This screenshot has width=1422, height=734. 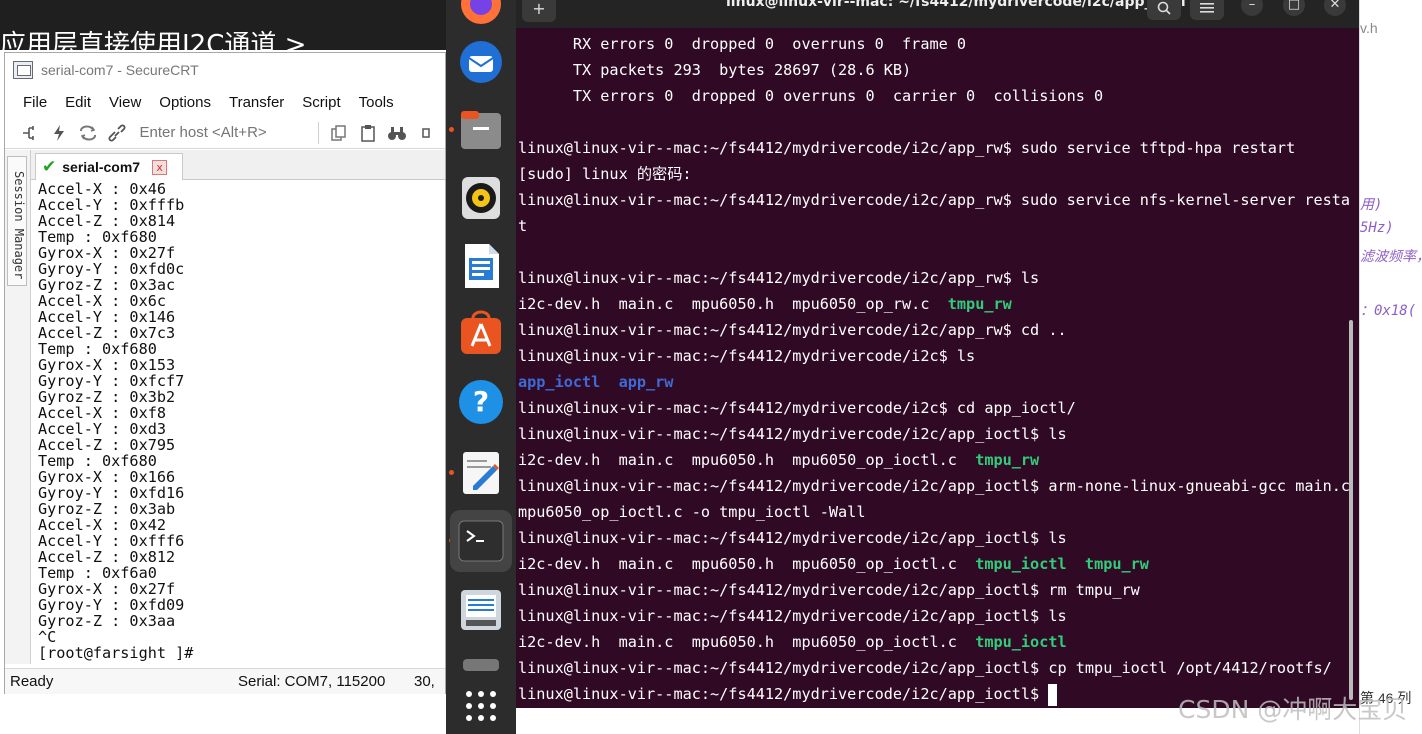 What do you see at coordinates (312, 681) in the screenshot?
I see `status-serial-info: Serial: COM7, 115200` at bounding box center [312, 681].